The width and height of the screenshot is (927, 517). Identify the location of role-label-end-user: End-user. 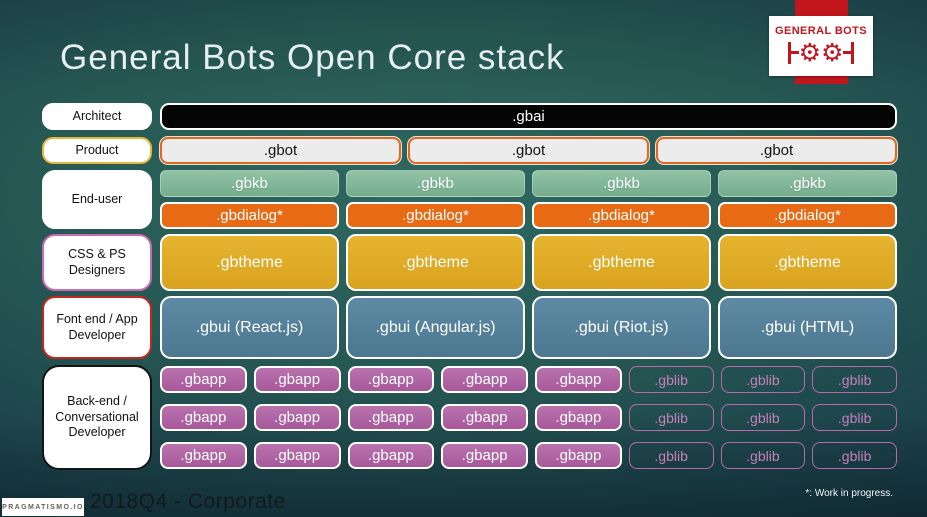
(97, 199).